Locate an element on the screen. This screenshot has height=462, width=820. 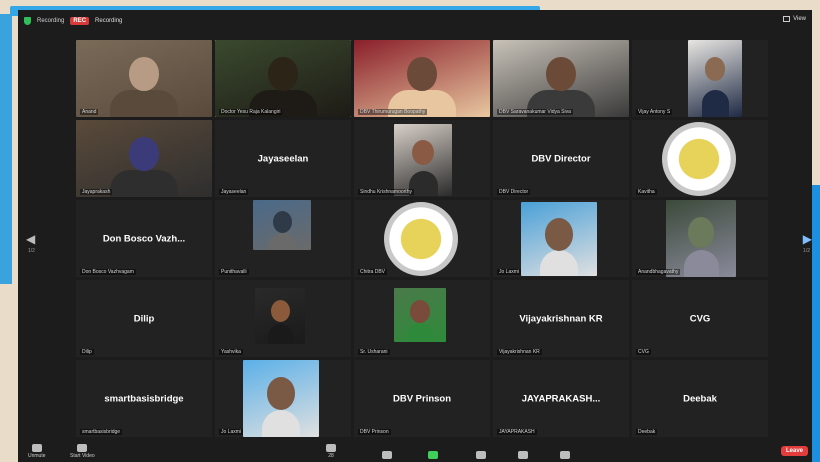
participant-name-label: Deebak is located at coordinates (647, 432).